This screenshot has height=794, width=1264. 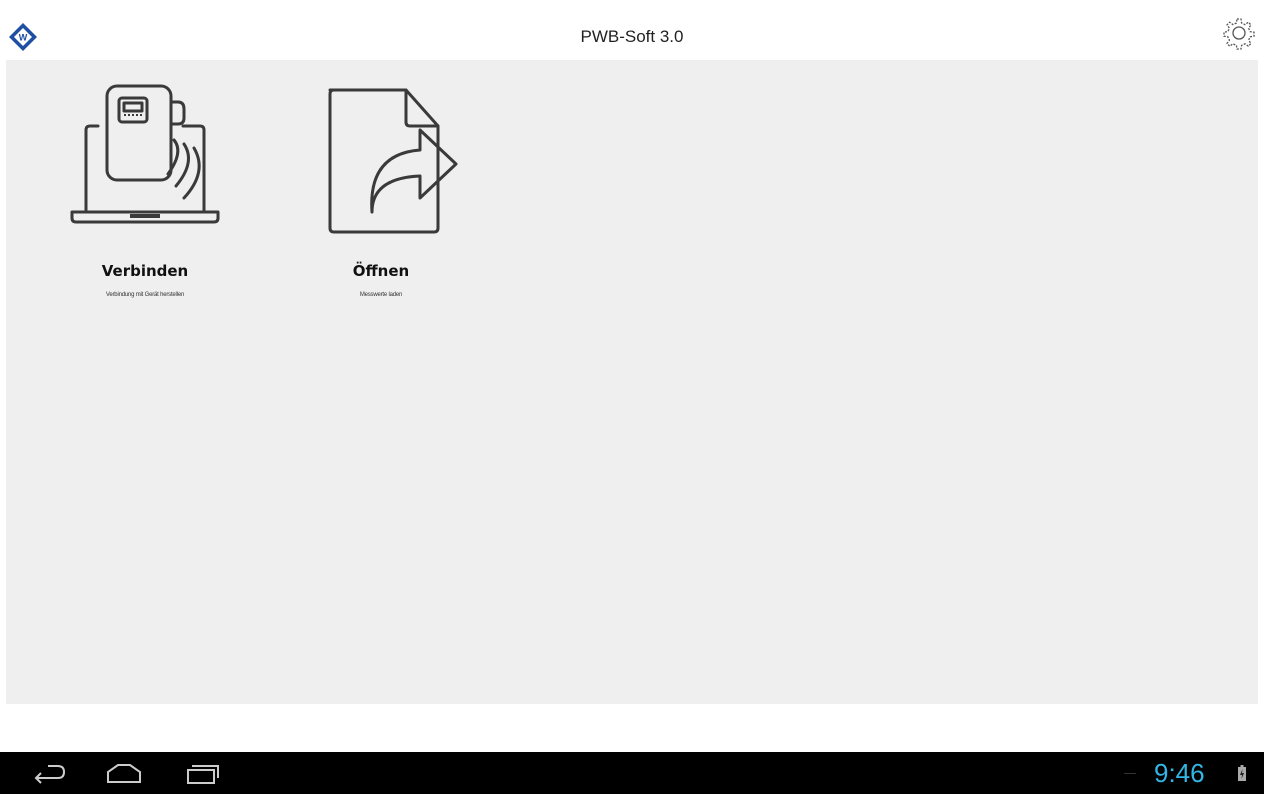 I want to click on verbinden-subtitle: Verbindung mit Gerät herstellen, so click(x=145, y=295).